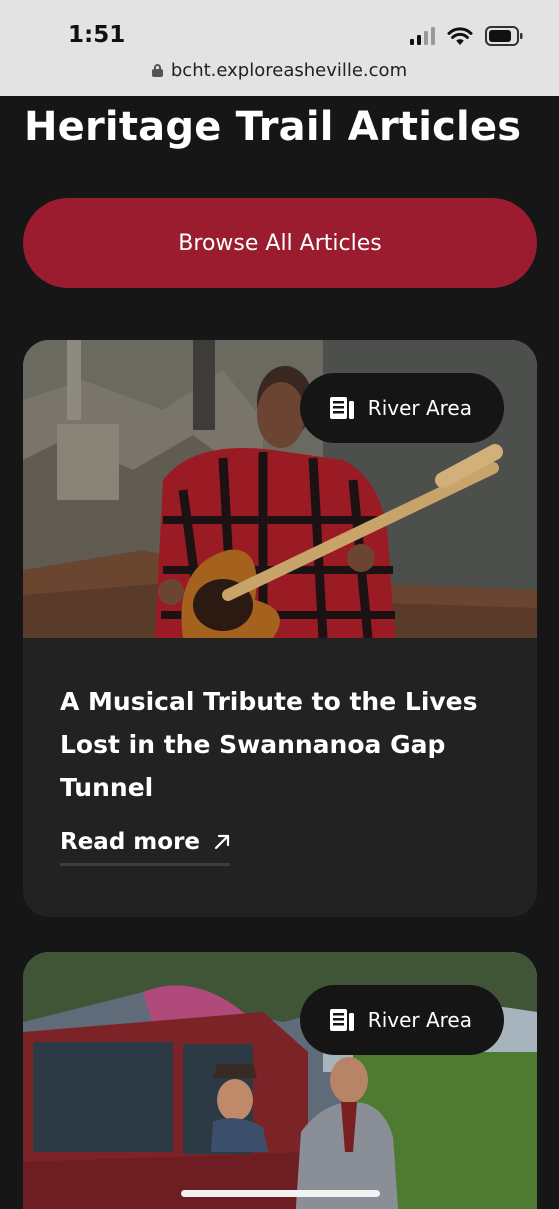 The width and height of the screenshot is (559, 1209). I want to click on address-bar: bcht.exploreasheville.com, so click(279, 70).